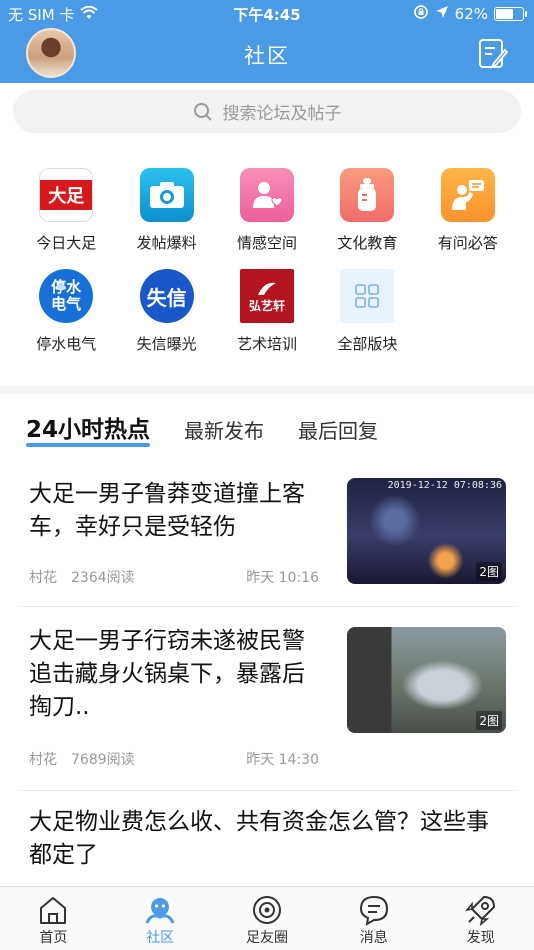 Image resolution: width=534 pixels, height=950 pixels. Describe the element at coordinates (53, 938) in the screenshot. I see `nav-label: 首页` at that location.